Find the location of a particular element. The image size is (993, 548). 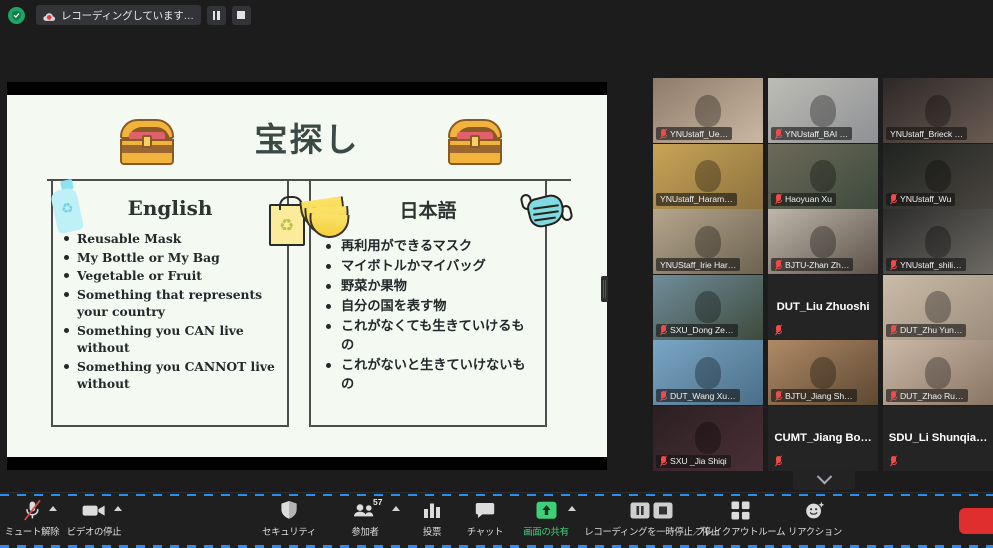

video-options-caret-icon is located at coordinates (118, 508).